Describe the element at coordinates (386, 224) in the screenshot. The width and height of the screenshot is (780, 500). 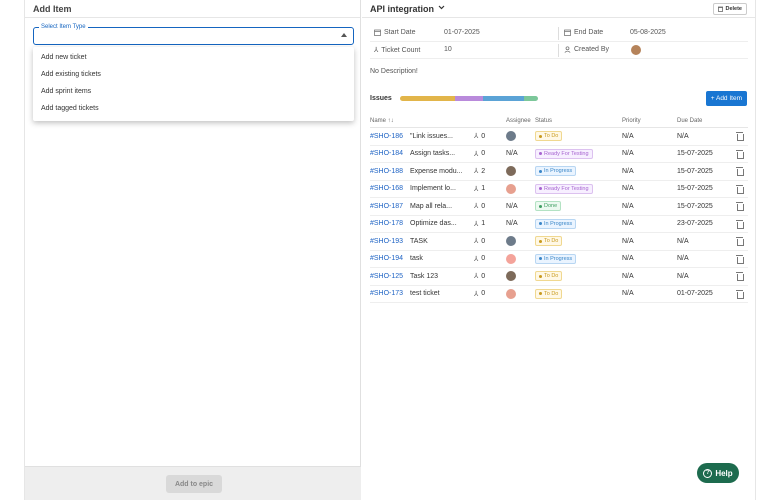
I see `ticket-key-link: #SHO-178` at that location.